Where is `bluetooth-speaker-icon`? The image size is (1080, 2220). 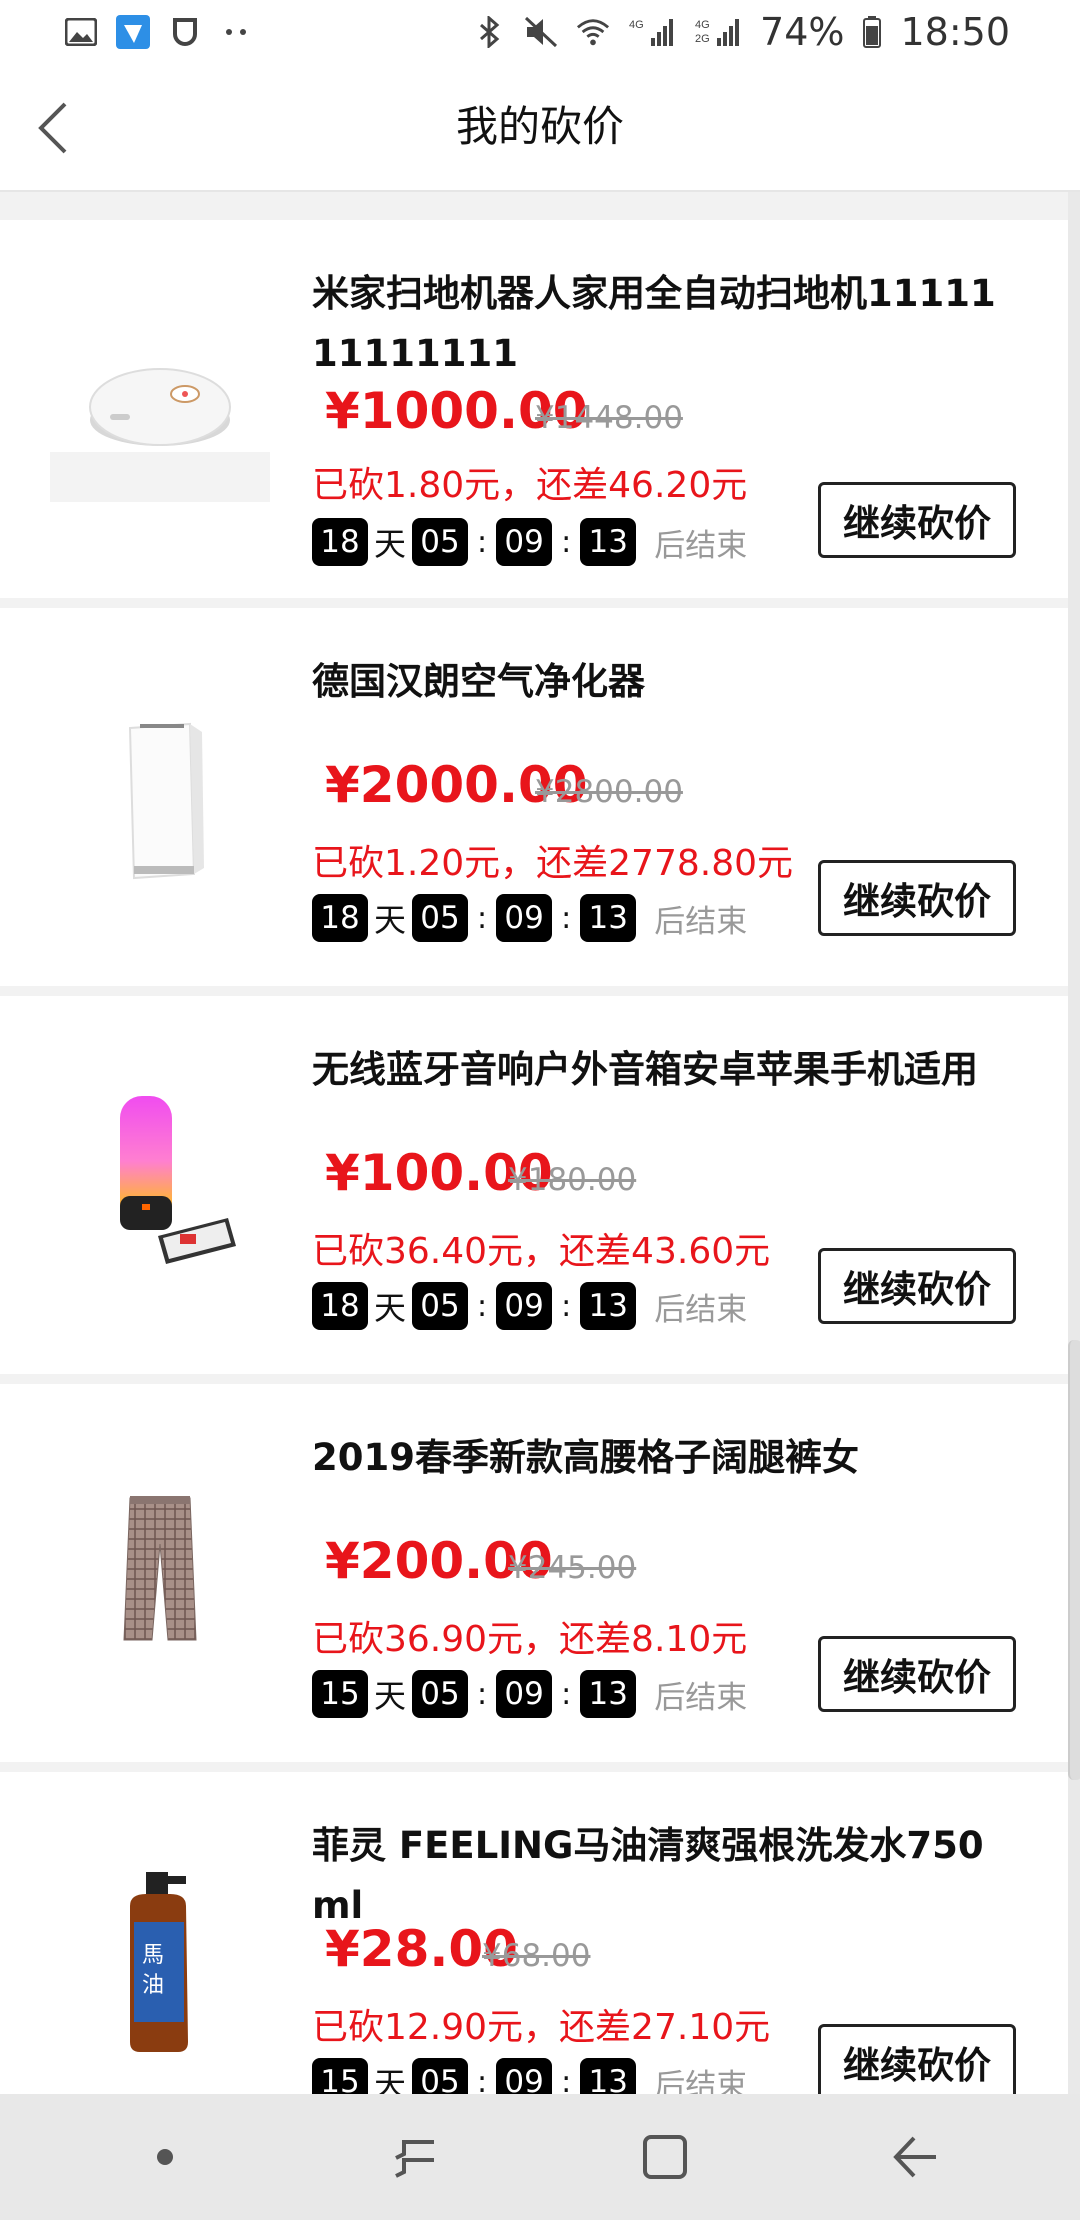 bluetooth-speaker-icon is located at coordinates (178, 1180).